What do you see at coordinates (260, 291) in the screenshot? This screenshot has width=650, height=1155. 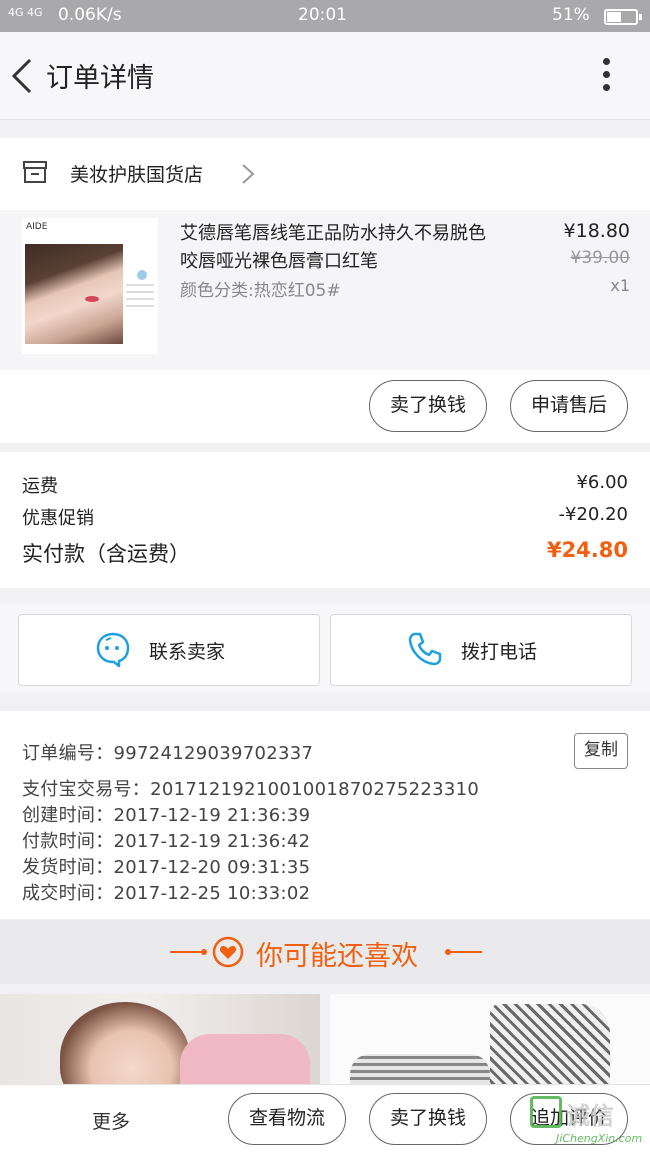 I see `product-spec: 颜色分类:热恋红05#` at bounding box center [260, 291].